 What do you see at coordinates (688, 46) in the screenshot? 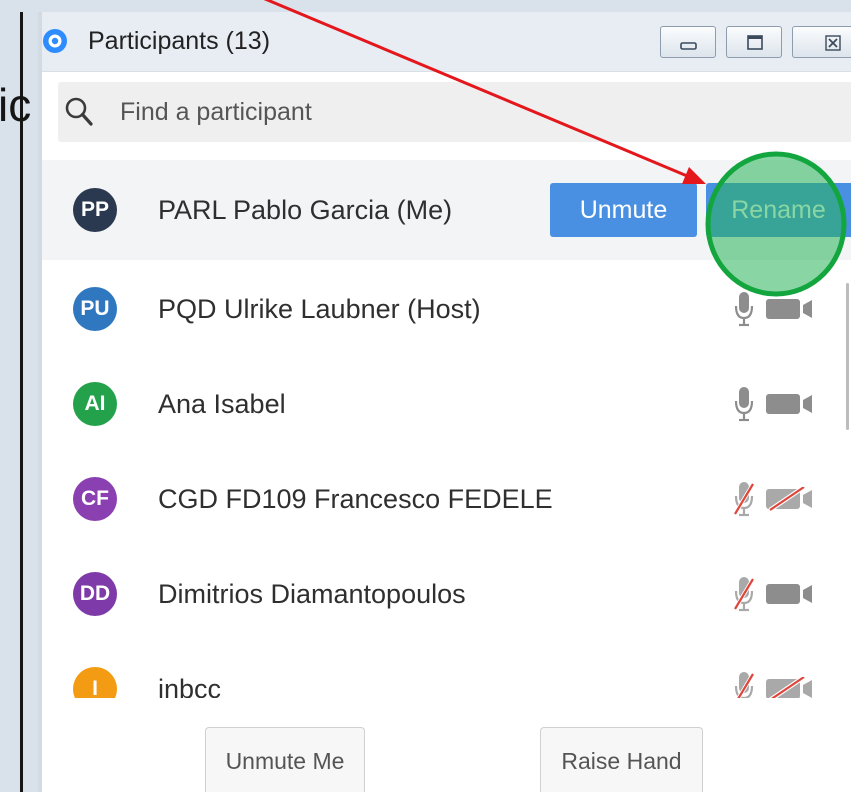
I see `minimize-icon` at bounding box center [688, 46].